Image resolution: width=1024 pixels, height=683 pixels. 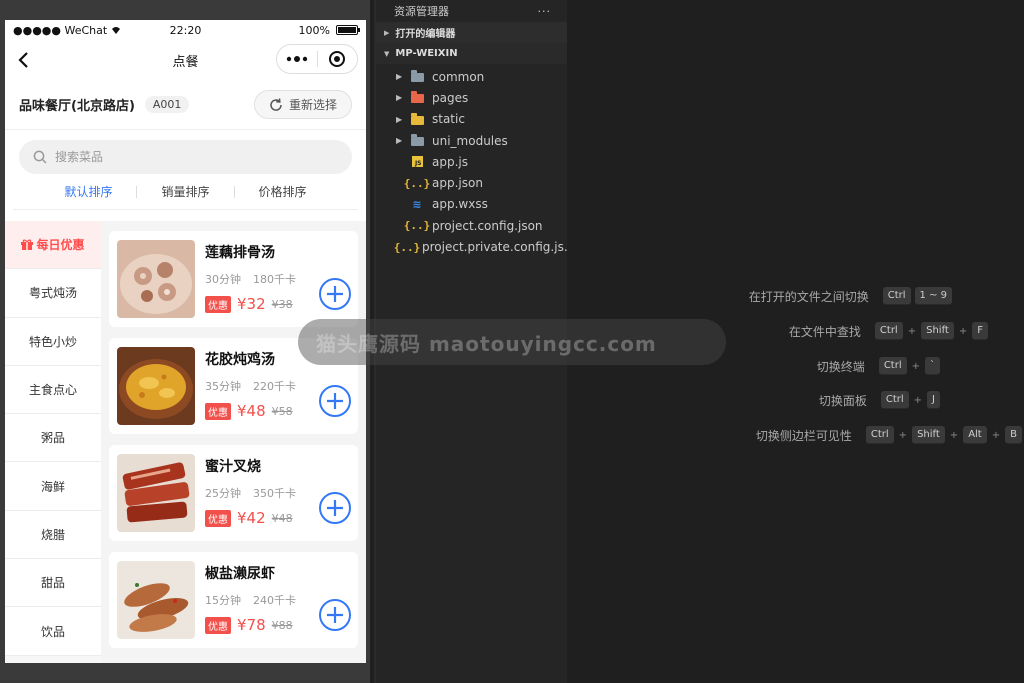 I want to click on tree-item-file-project-config: {..} project.config.json, so click(x=471, y=225).